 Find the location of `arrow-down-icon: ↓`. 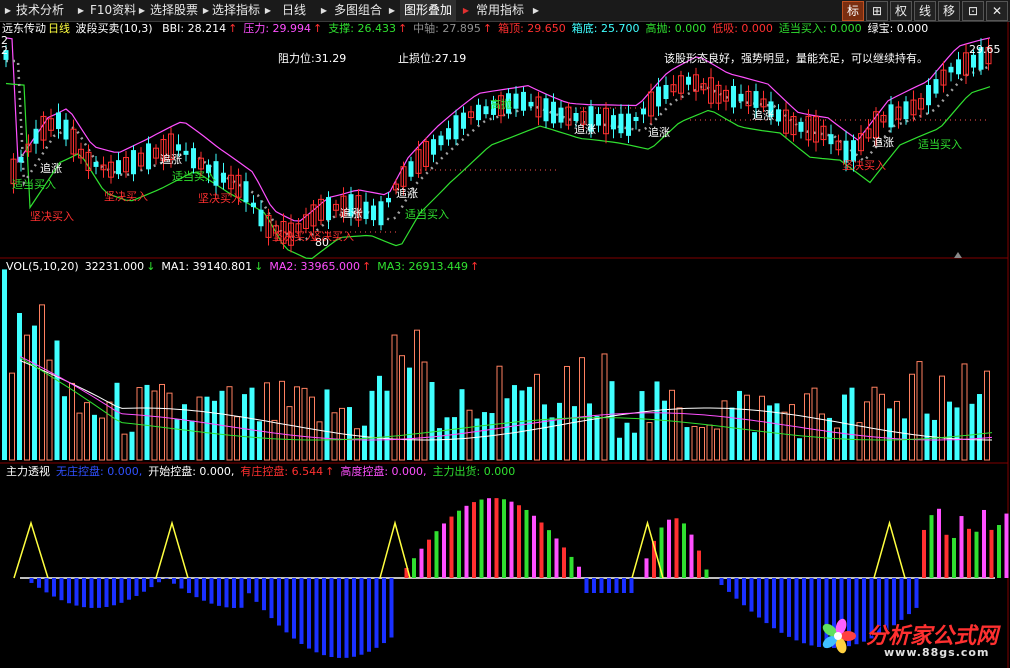

arrow-down-icon: ↓ is located at coordinates (259, 266).